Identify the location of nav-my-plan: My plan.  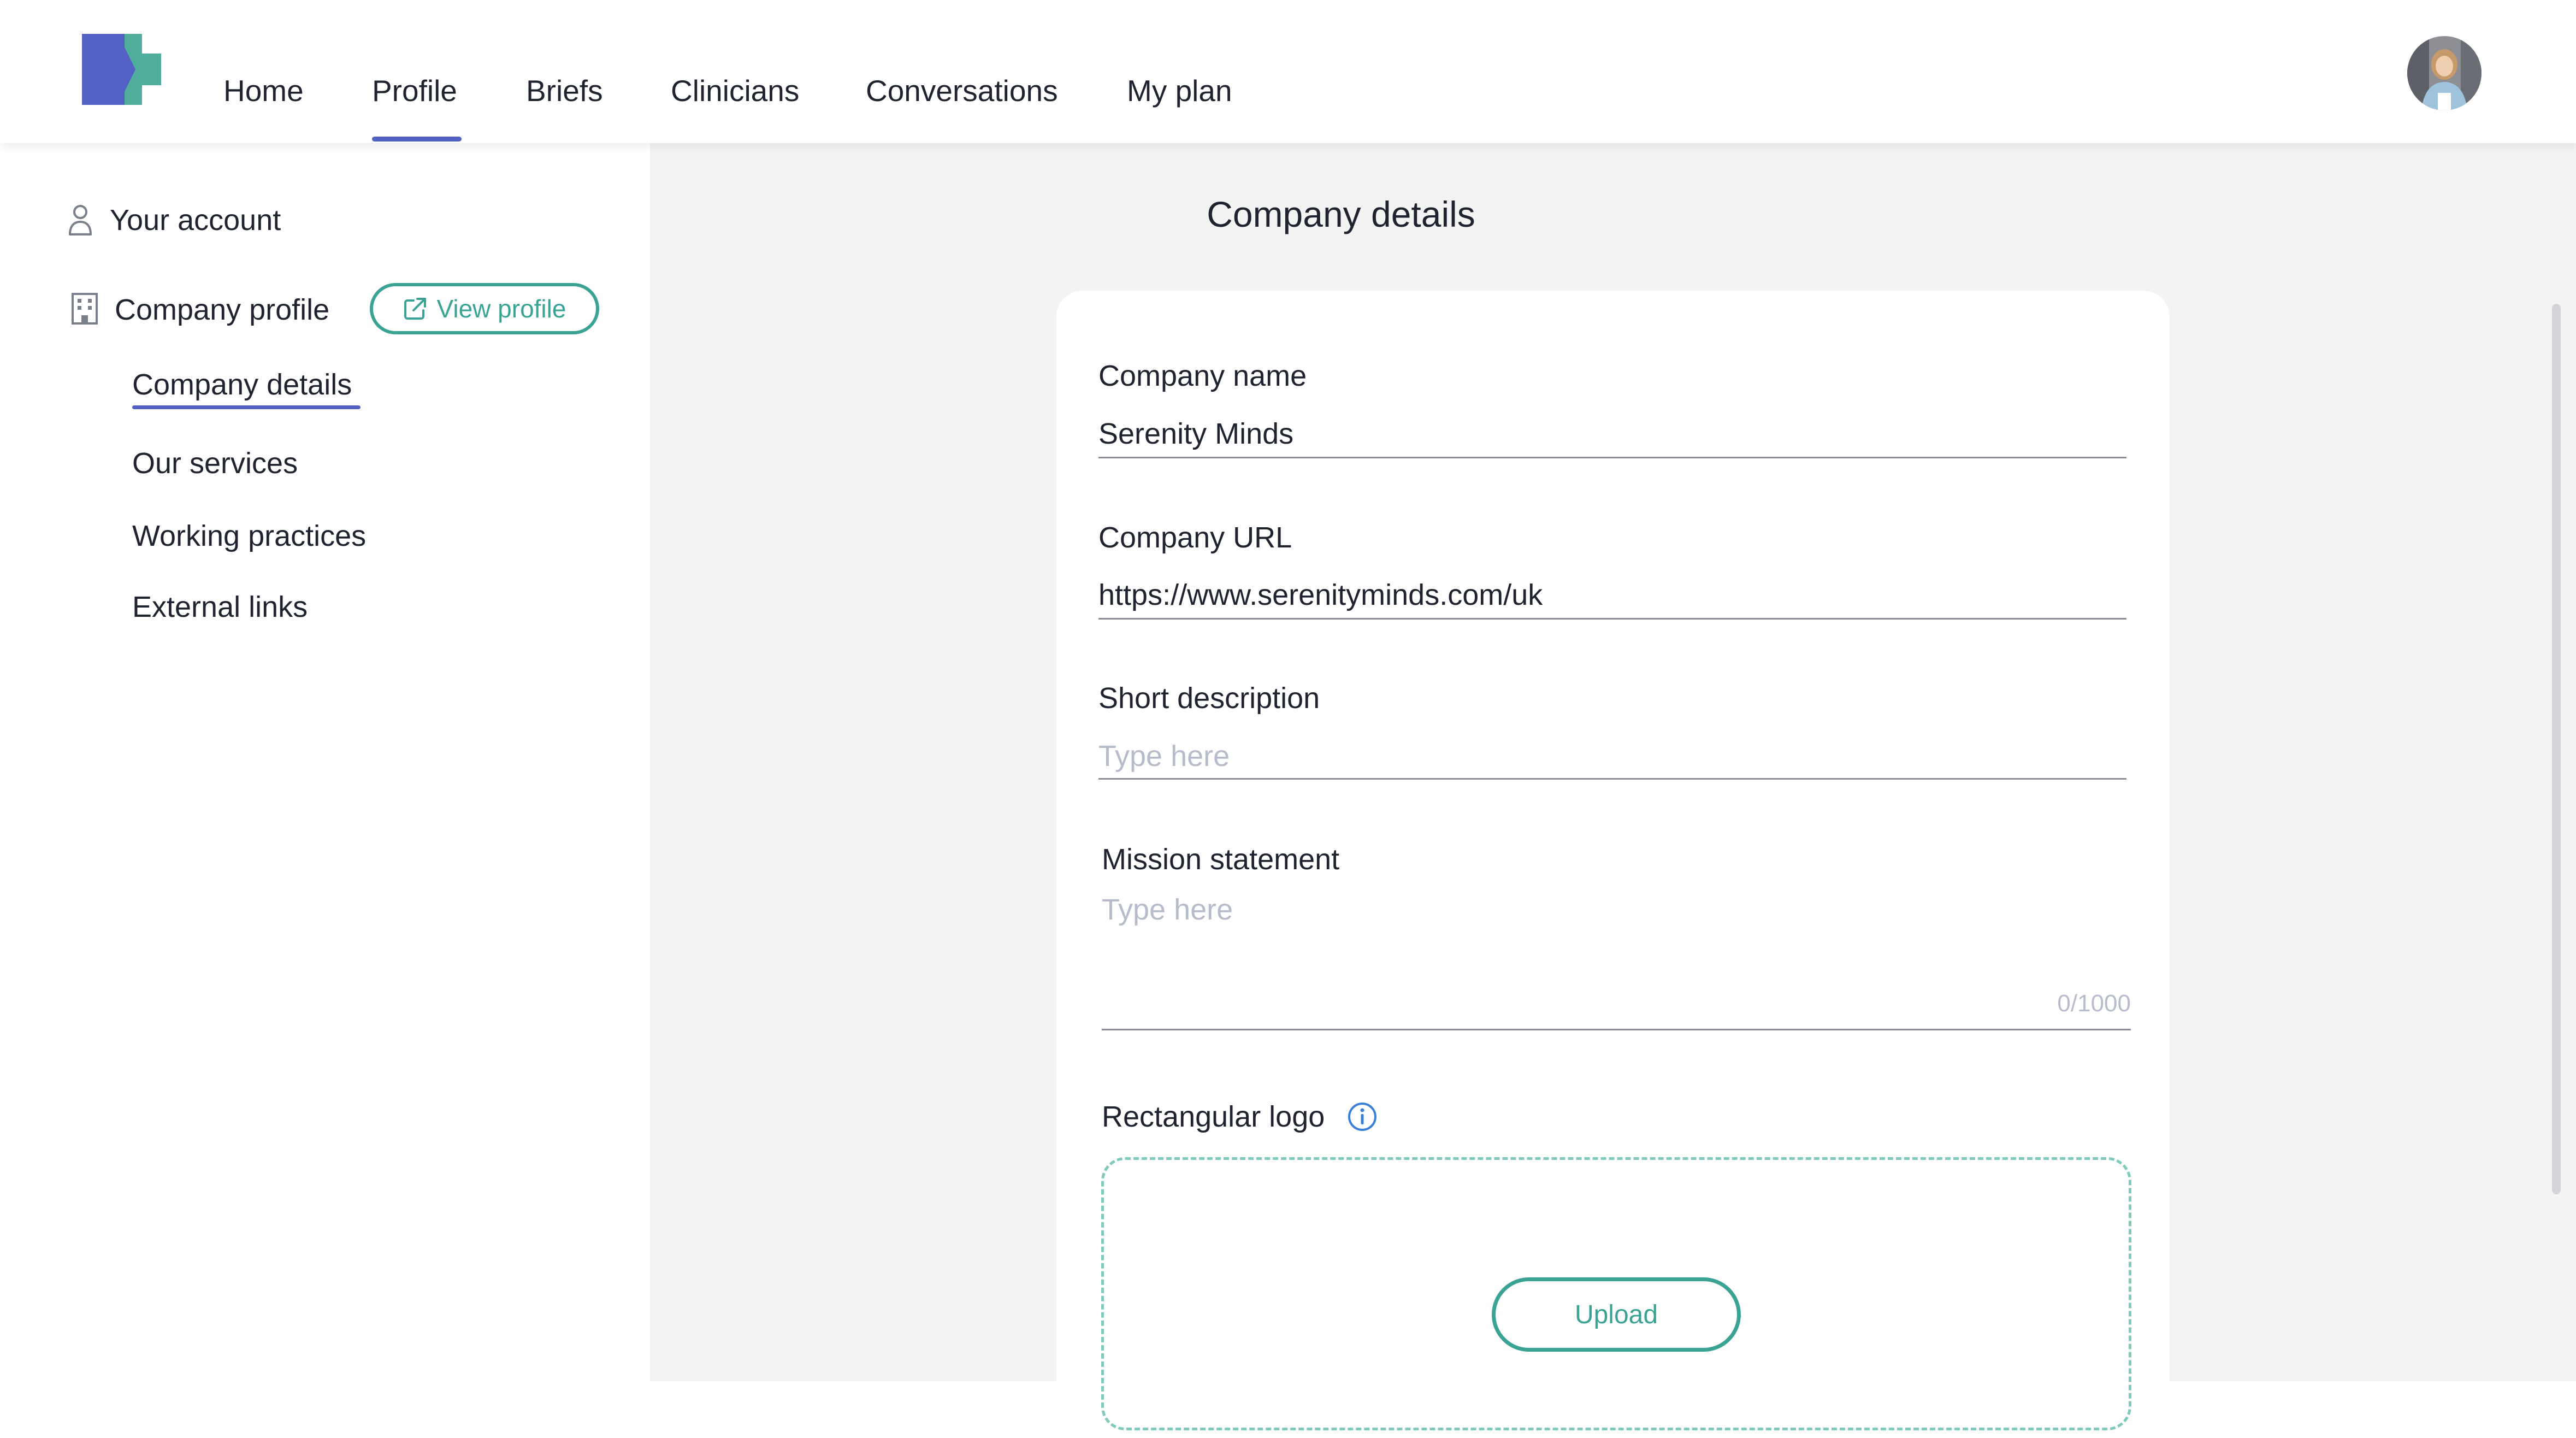
(1179, 91).